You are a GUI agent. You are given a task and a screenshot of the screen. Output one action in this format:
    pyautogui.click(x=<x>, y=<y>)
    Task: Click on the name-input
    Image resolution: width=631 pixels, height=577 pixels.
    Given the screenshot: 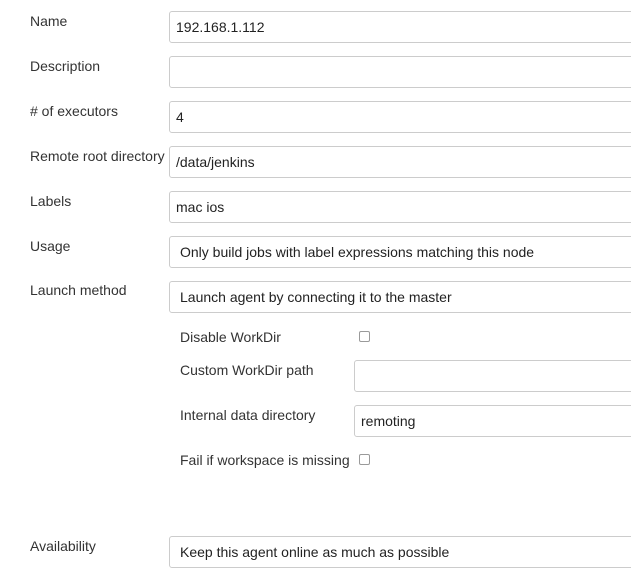 What is the action you would take?
    pyautogui.click(x=400, y=27)
    